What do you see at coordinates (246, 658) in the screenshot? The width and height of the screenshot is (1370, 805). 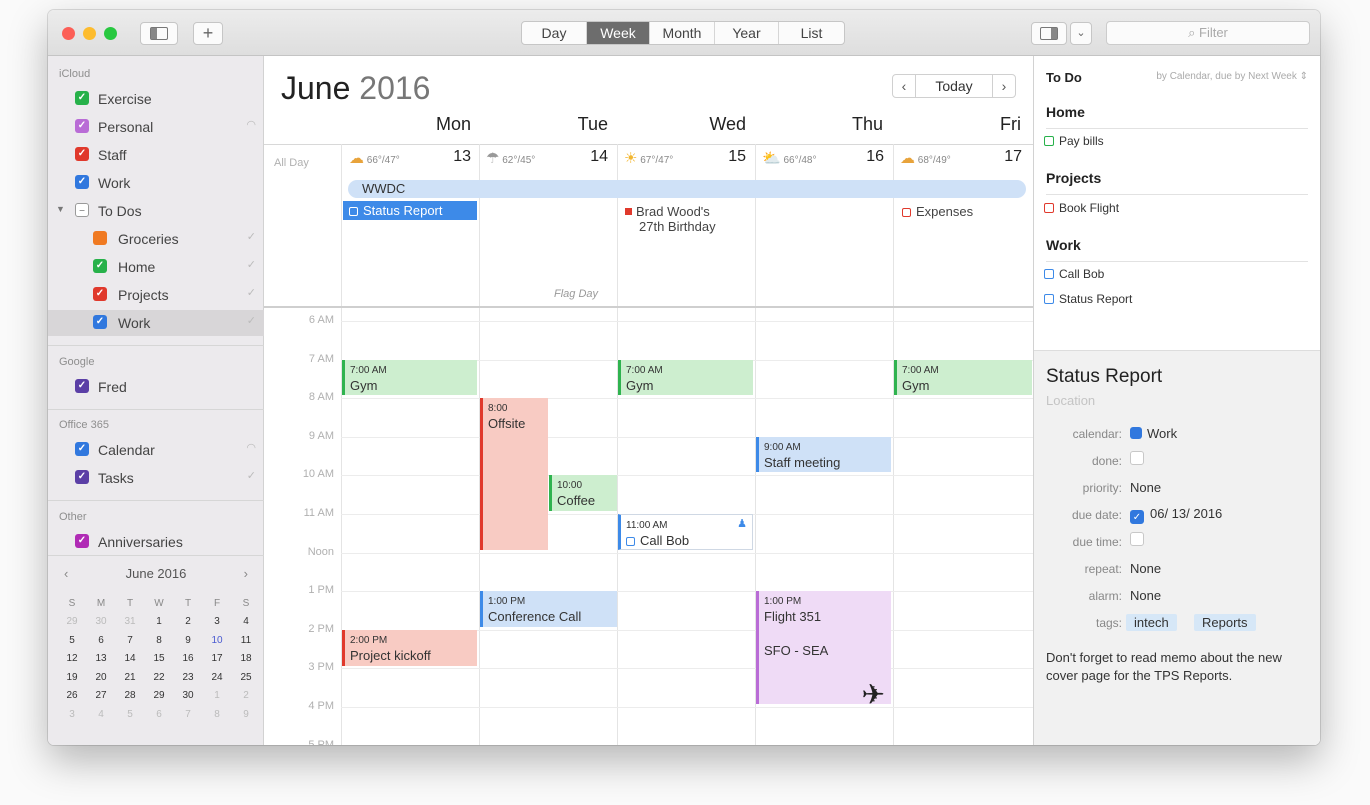 I see `mini-calendar-day: 18` at bounding box center [246, 658].